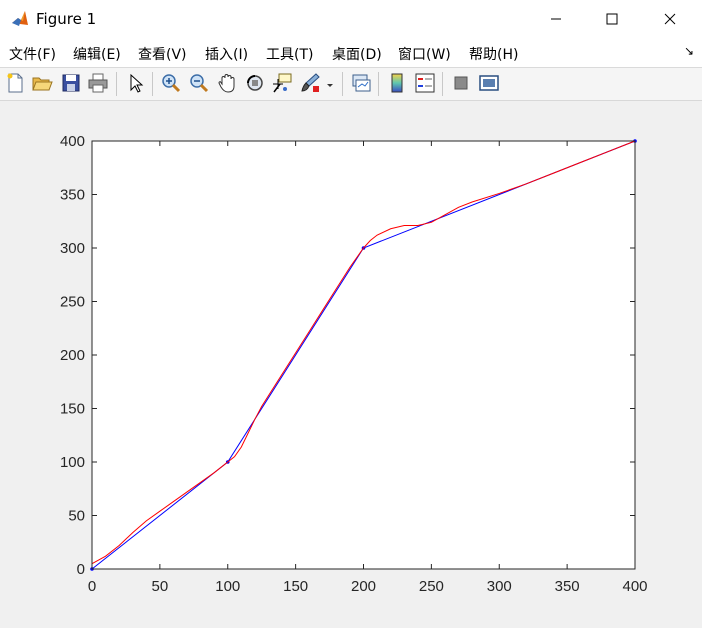 The width and height of the screenshot is (702, 628). I want to click on save-icon, so click(71, 83).